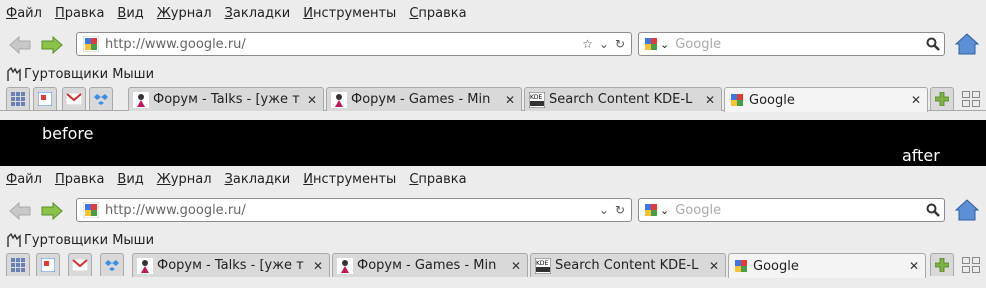  I want to click on magnifier-icon, so click(933, 210).